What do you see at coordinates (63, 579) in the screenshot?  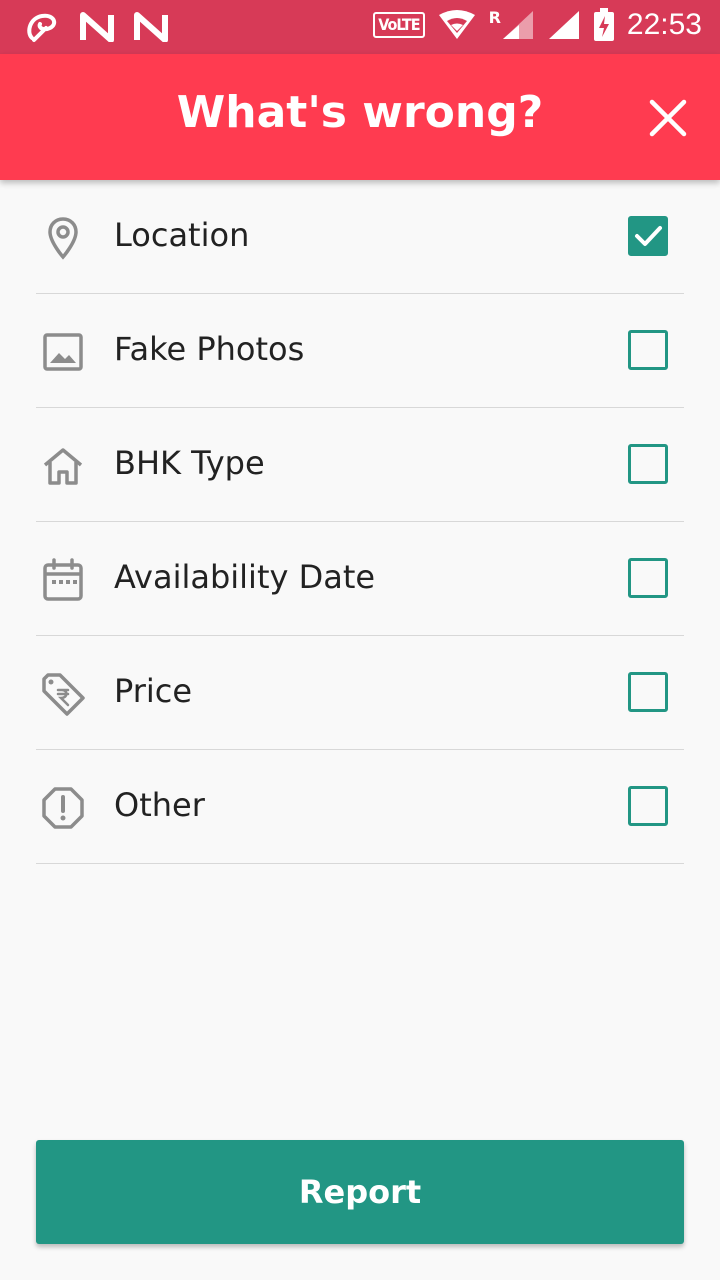 I see `calendar-icon` at bounding box center [63, 579].